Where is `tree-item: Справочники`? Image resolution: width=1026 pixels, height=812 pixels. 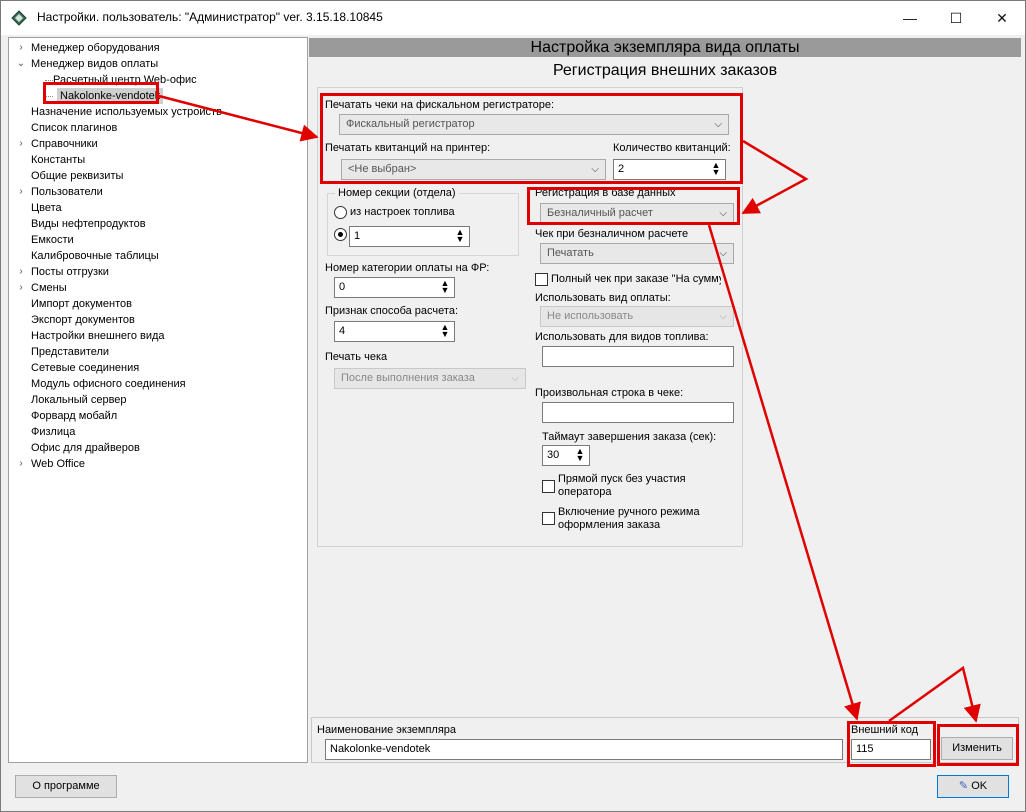 tree-item: Справочники is located at coordinates (64, 144).